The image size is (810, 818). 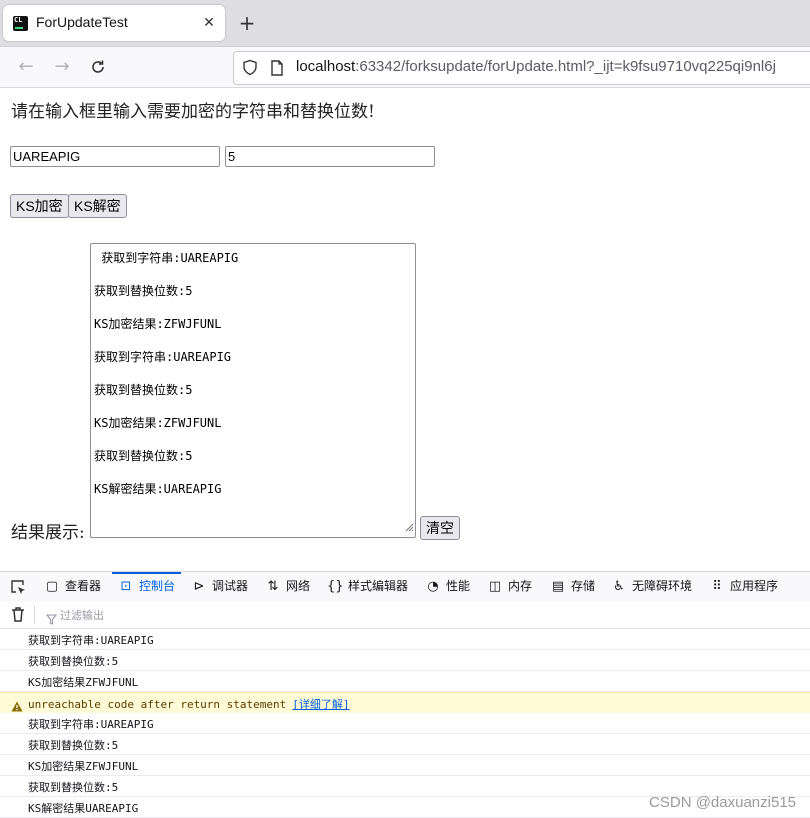 I want to click on braces-icon: {}, so click(x=335, y=586).